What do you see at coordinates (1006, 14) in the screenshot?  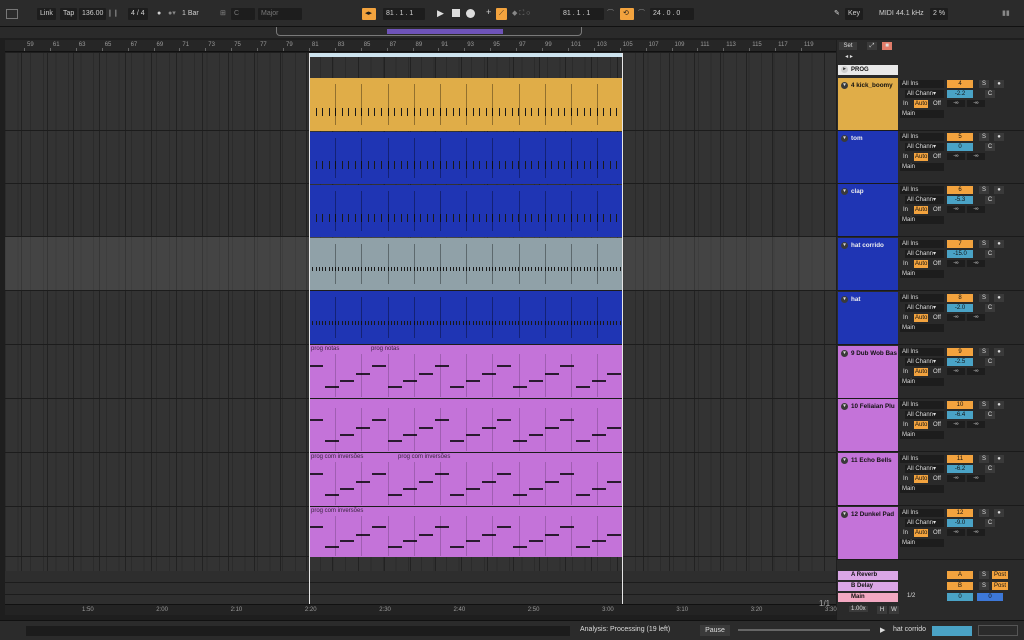 I see `io-icon: ▮▮` at bounding box center [1006, 14].